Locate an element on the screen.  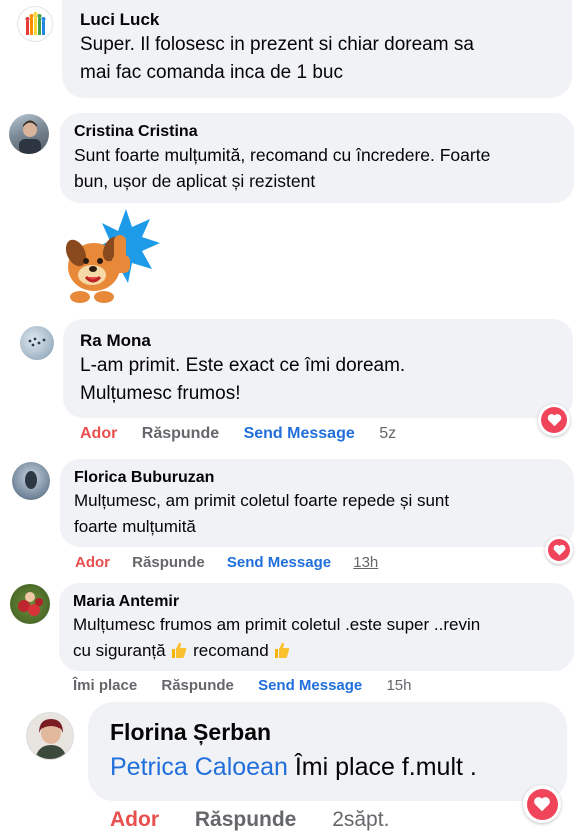
comment-text-line: cu siguranță recomand is located at coordinates (316, 652).